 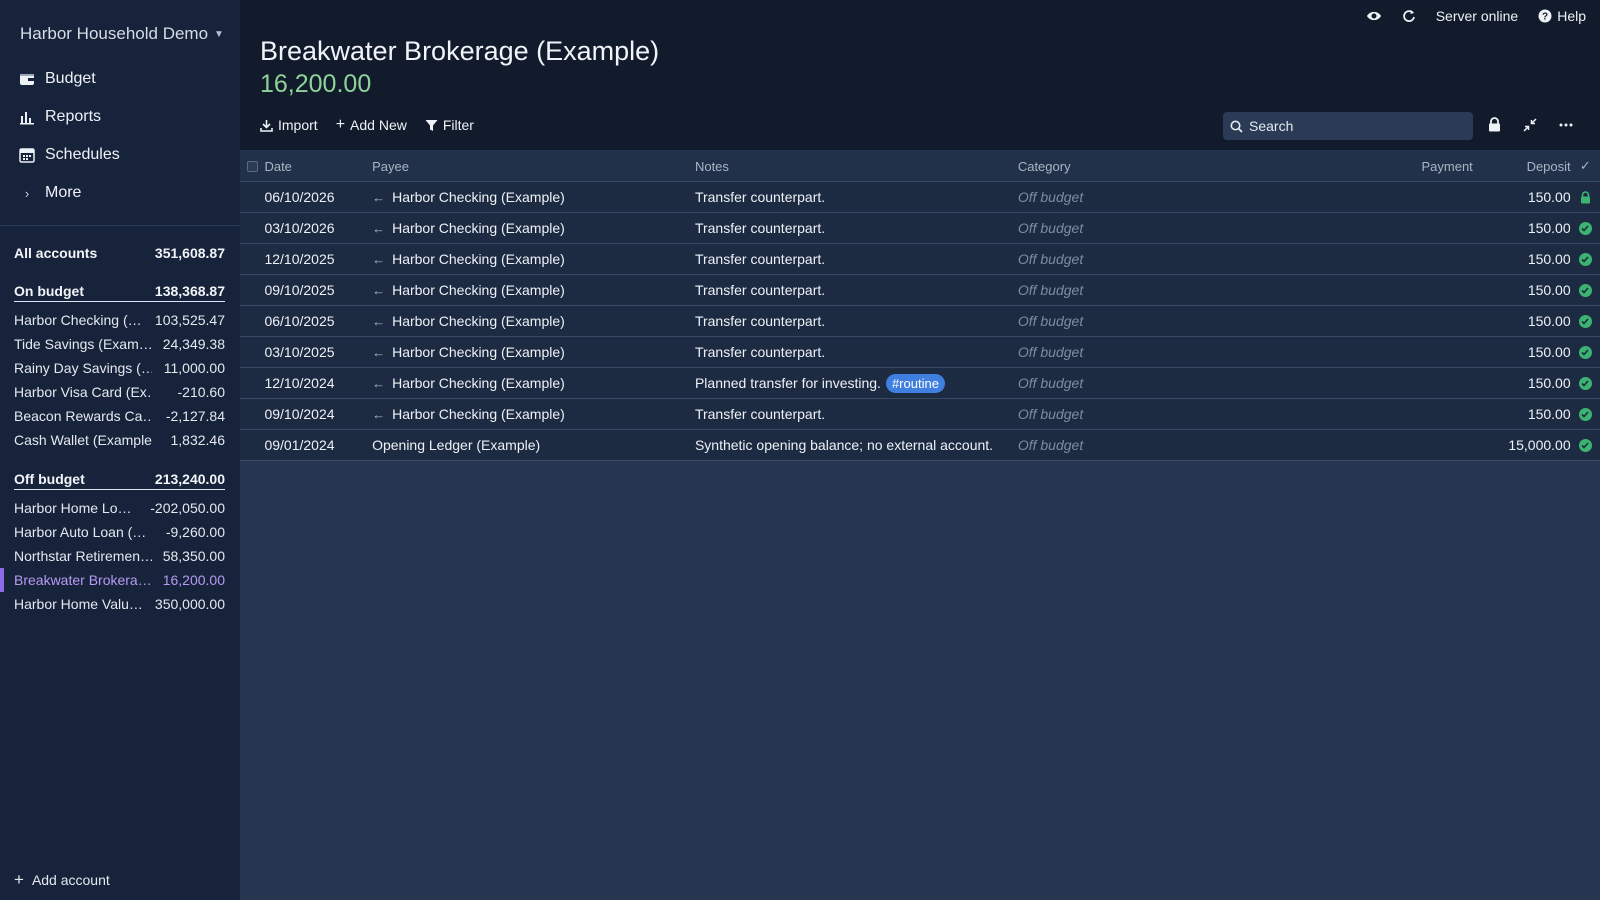 What do you see at coordinates (62, 879) in the screenshot?
I see `add-account-button: + Add account` at bounding box center [62, 879].